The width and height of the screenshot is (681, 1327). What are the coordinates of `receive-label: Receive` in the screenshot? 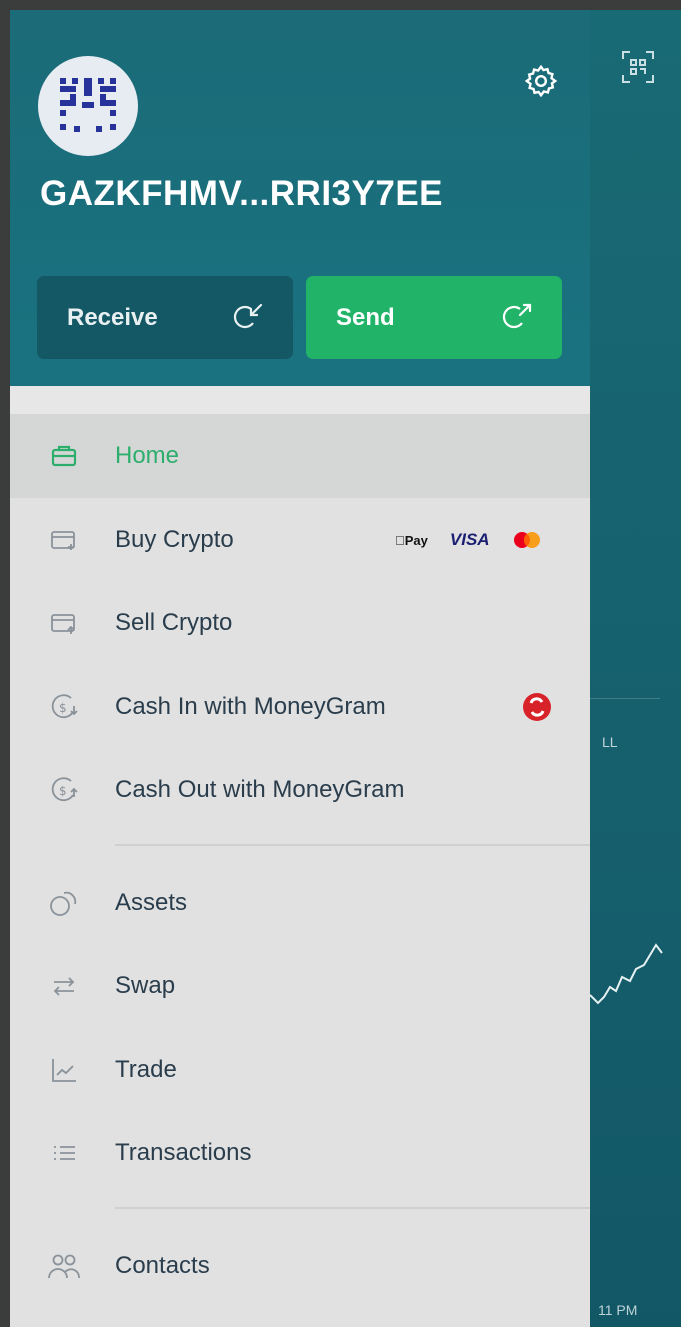 It's located at (112, 317).